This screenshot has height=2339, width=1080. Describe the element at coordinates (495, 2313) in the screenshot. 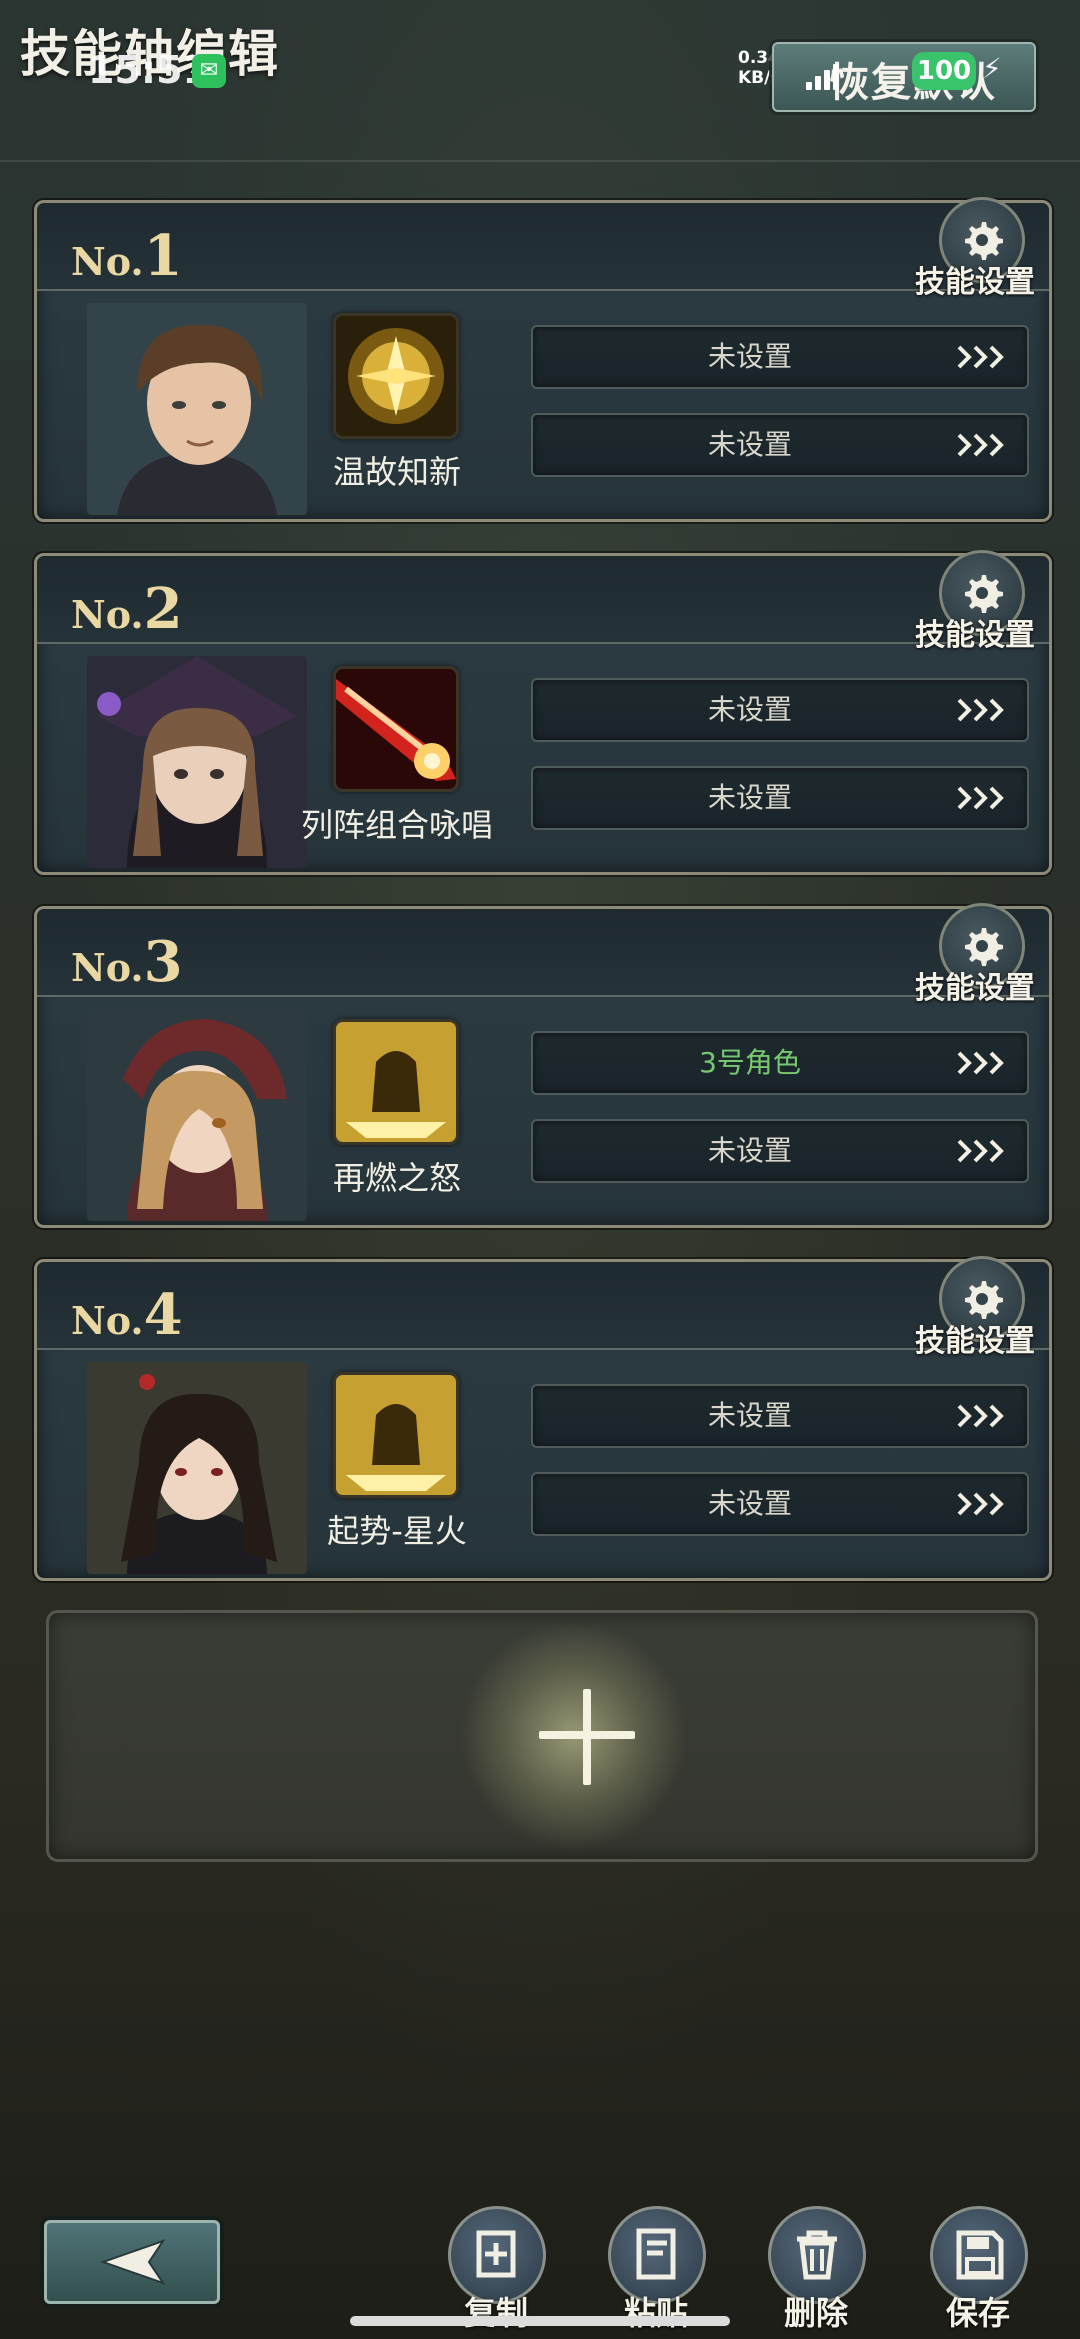

I see `copy-label: 复制` at that location.